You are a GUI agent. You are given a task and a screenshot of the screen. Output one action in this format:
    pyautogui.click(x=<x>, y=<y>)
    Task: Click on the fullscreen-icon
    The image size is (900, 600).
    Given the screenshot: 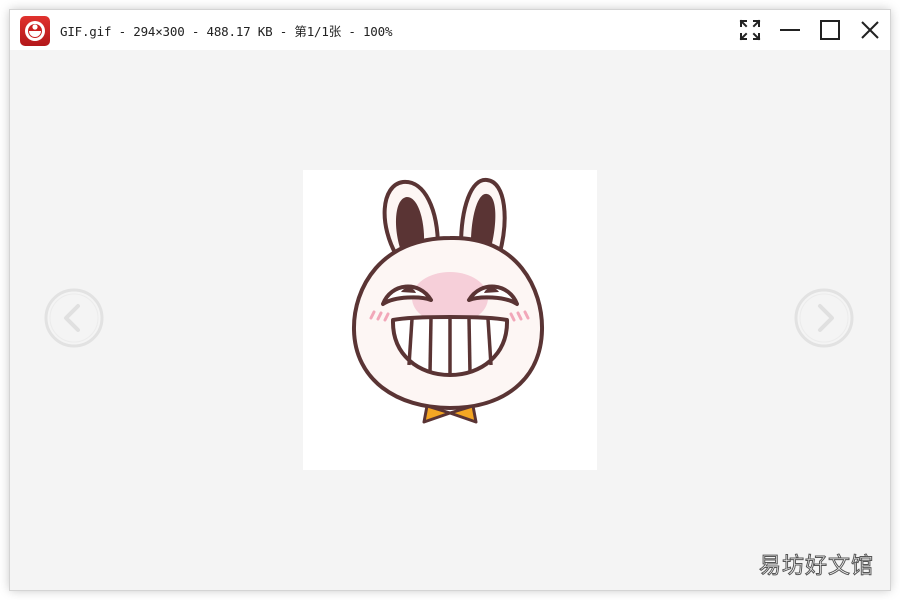 What is the action you would take?
    pyautogui.click(x=750, y=30)
    